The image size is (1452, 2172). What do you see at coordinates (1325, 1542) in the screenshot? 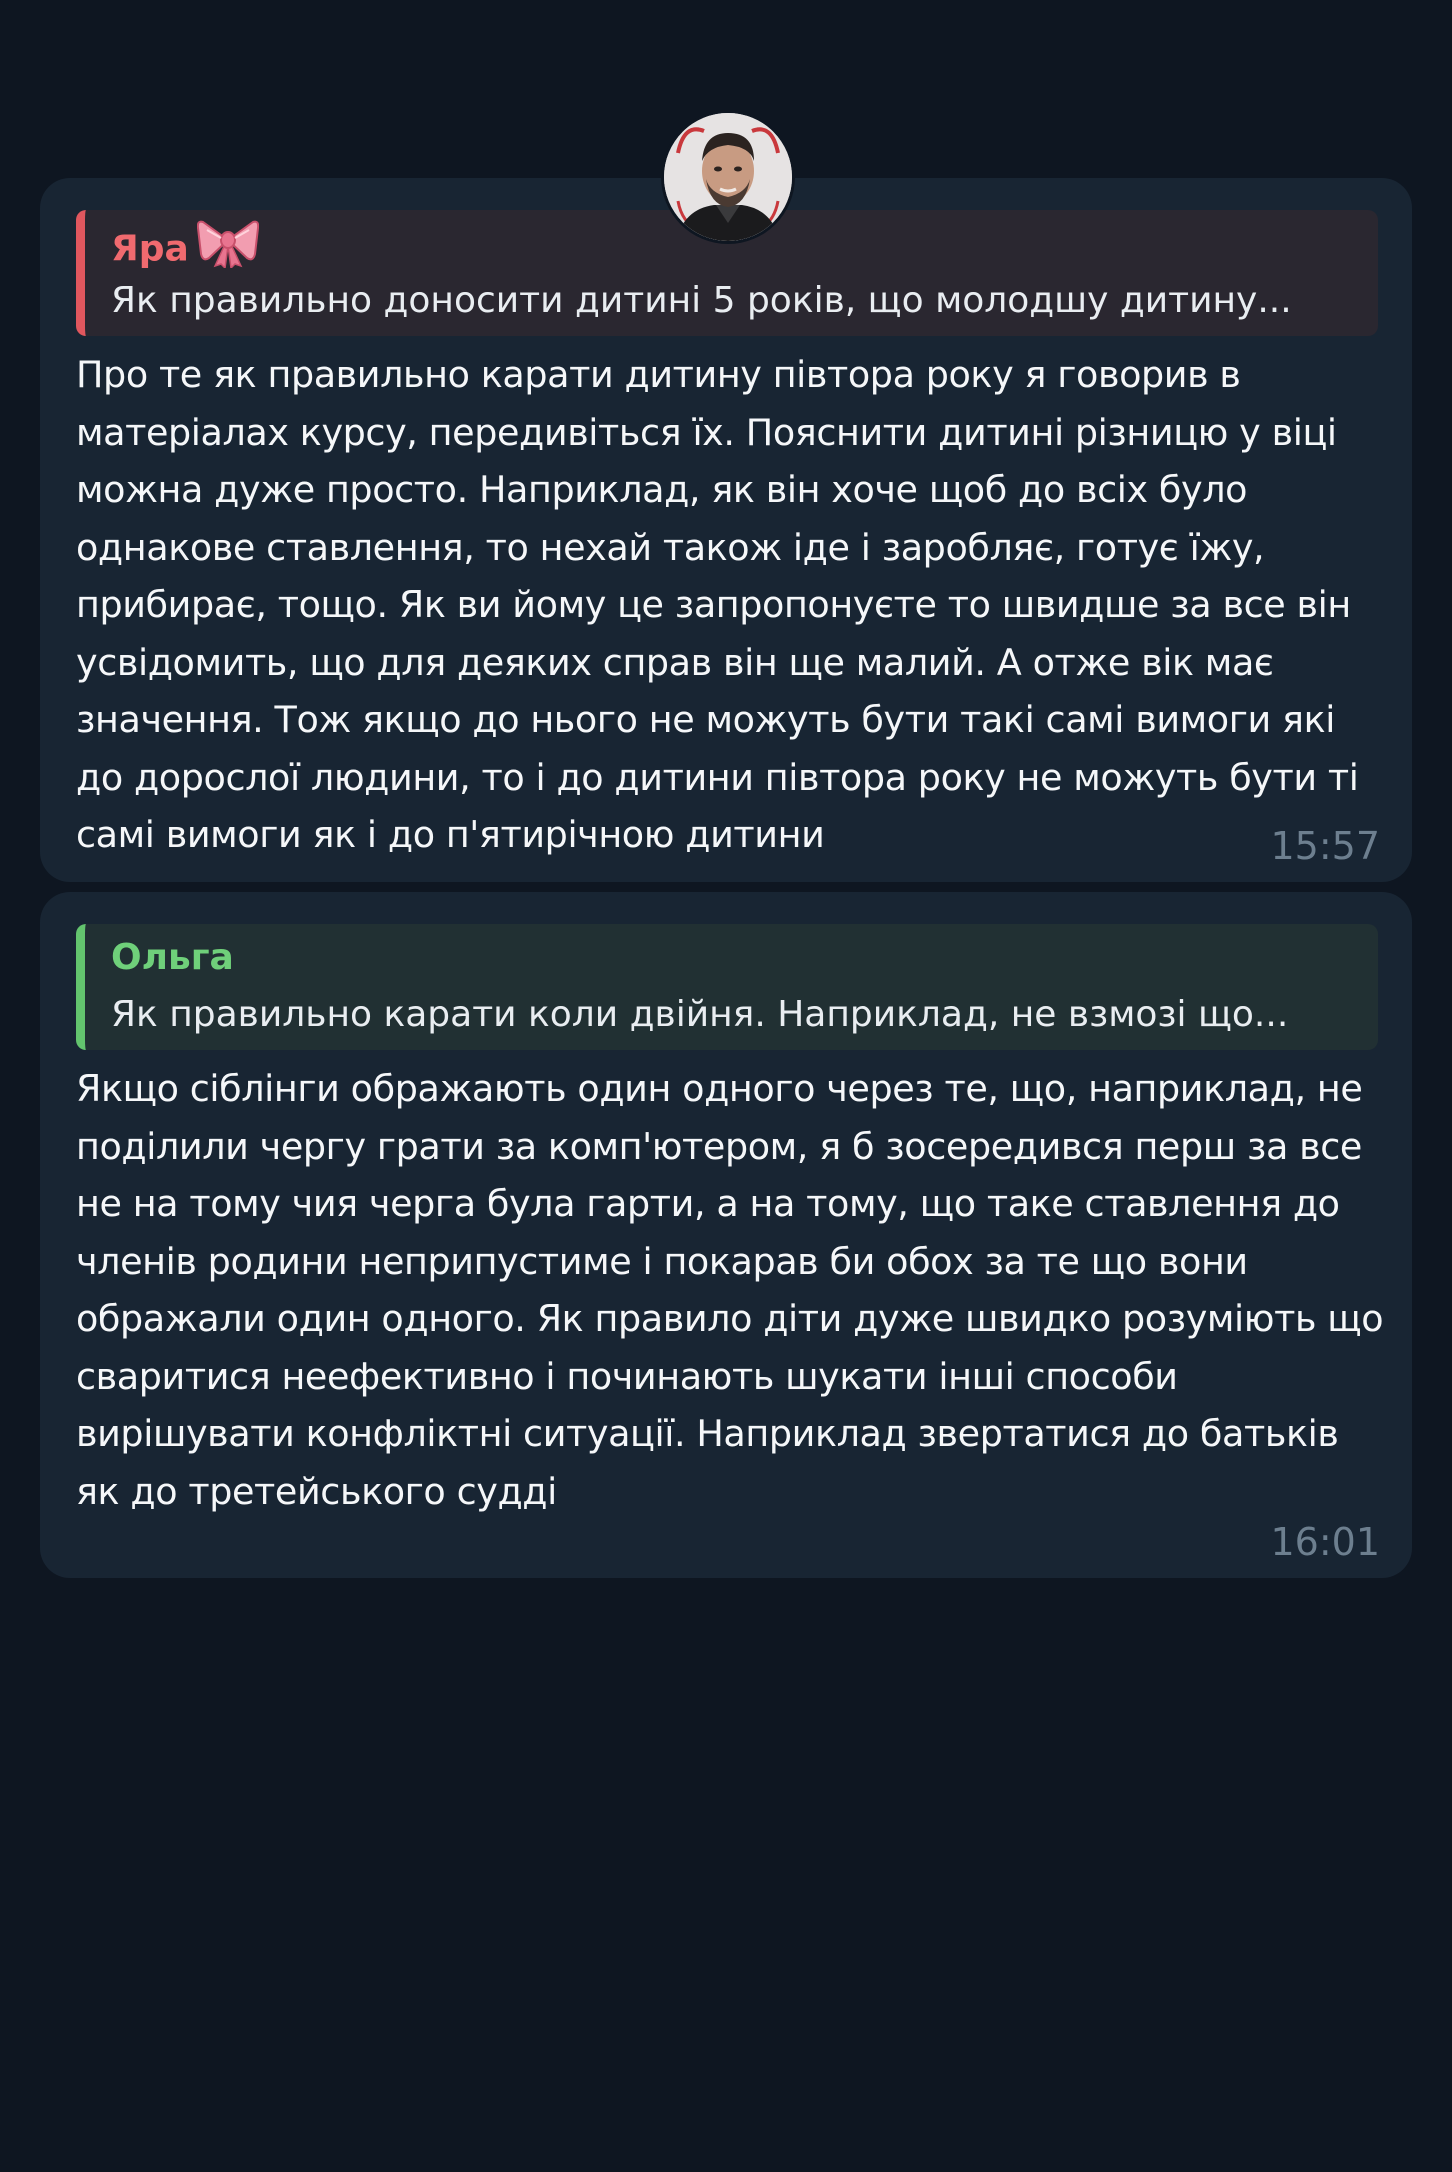
I see `message-time: 16:01` at bounding box center [1325, 1542].